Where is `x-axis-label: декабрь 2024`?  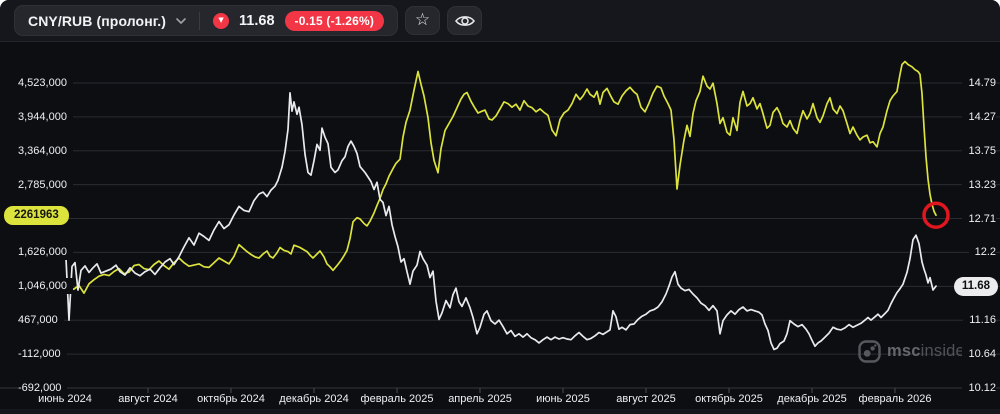
x-axis-label: декабрь 2024 is located at coordinates (314, 399).